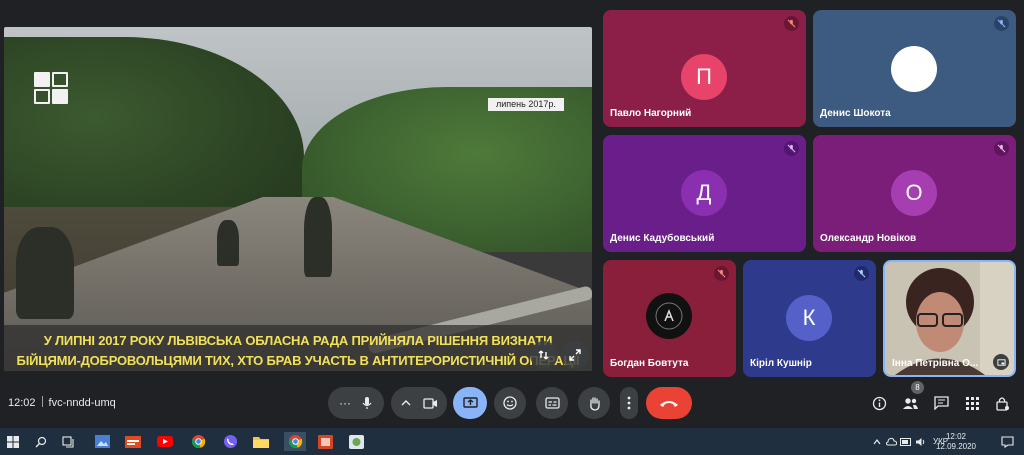 This screenshot has height=455, width=1024. I want to click on news-app-icon, so click(133, 441).